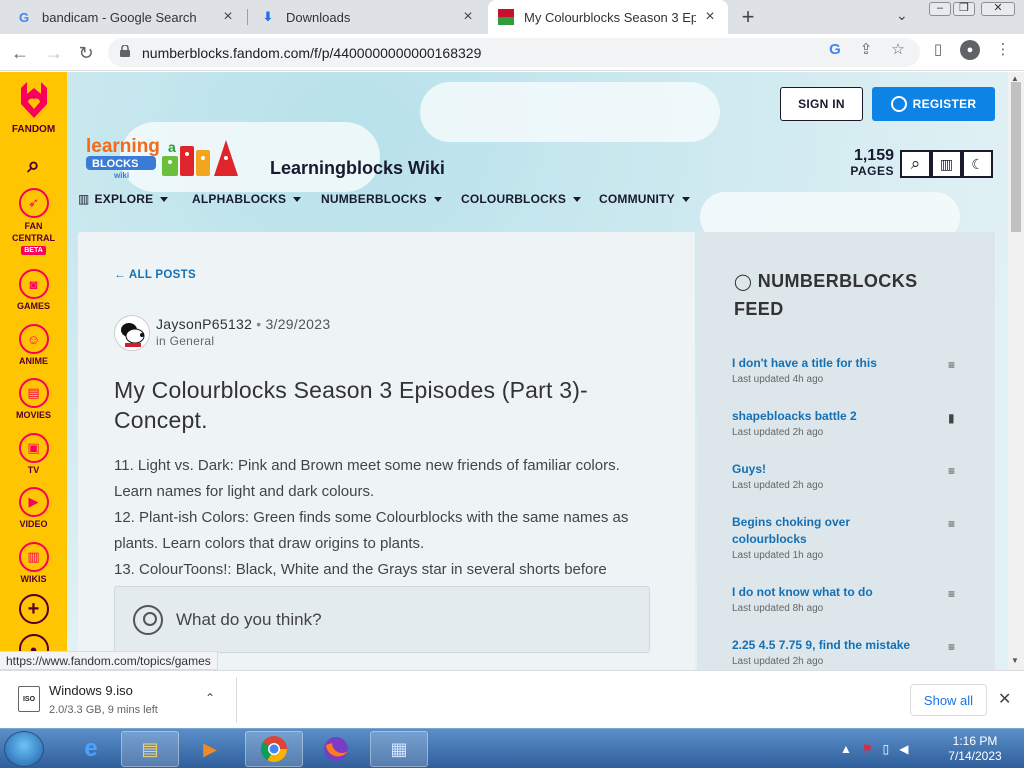  What do you see at coordinates (274, 749) in the screenshot?
I see `chrome-taskbar-icon` at bounding box center [274, 749].